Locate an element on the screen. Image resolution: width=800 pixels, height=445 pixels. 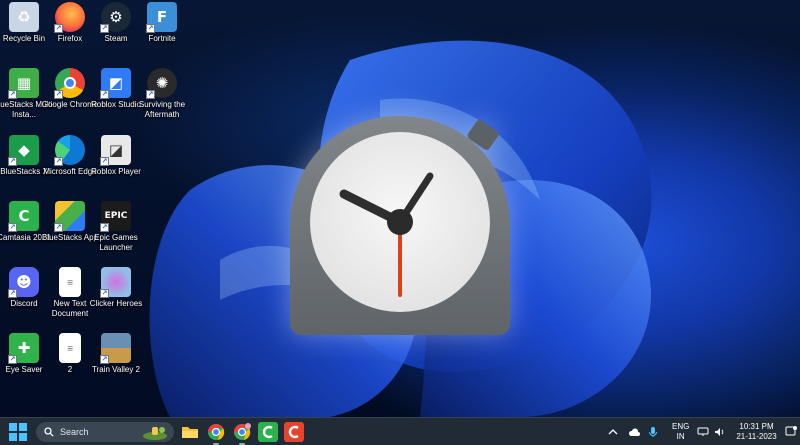
edge-icon: ↗ is located at coordinates (69, 150).